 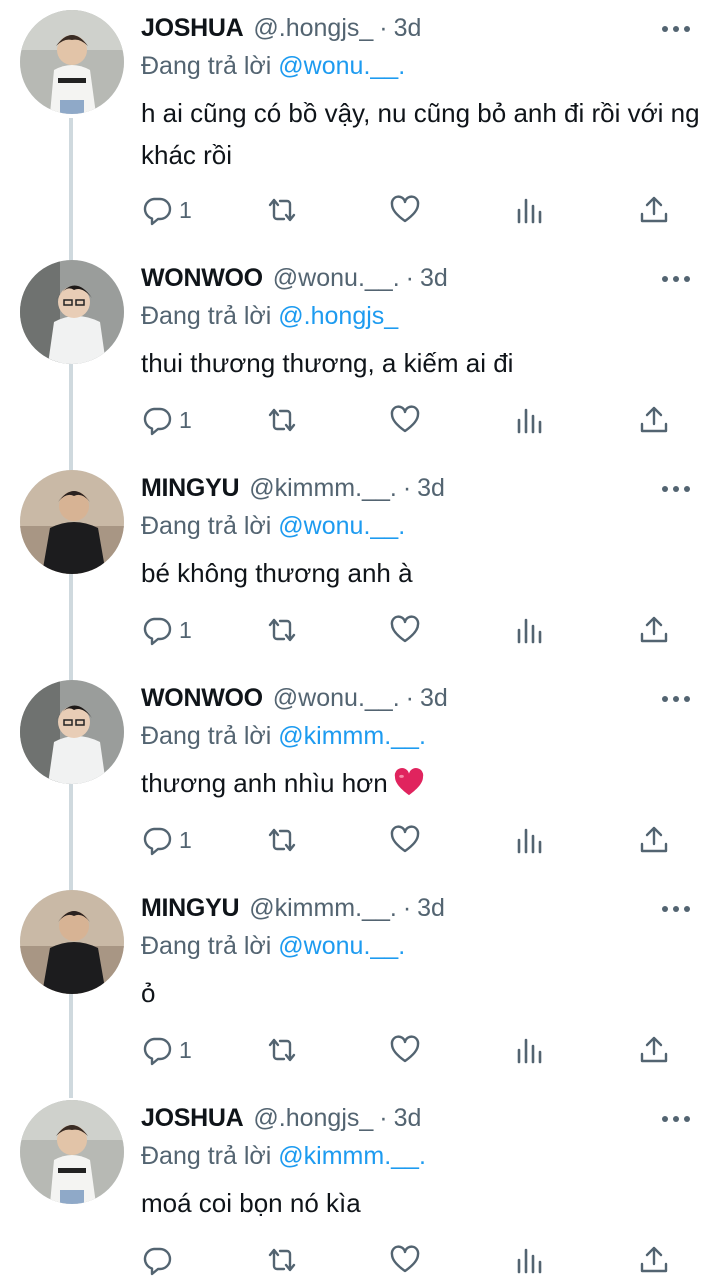 I want to click on tweet-text: moá coi bọn nó kìa, so click(x=251, y=1203).